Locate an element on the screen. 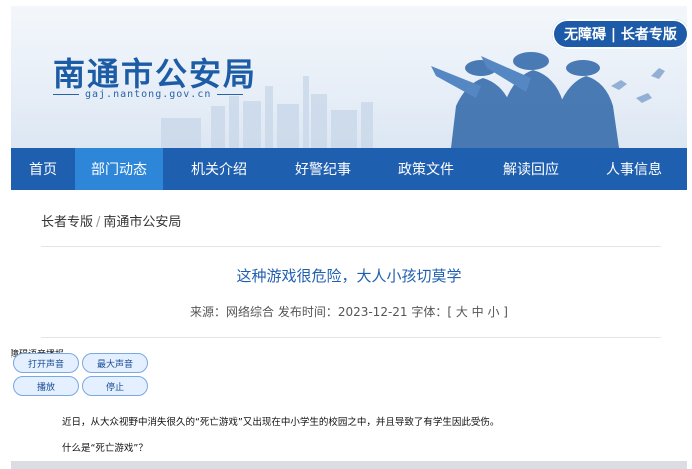 The image size is (692, 469). nav-item-label: 解读回应 is located at coordinates (531, 170).